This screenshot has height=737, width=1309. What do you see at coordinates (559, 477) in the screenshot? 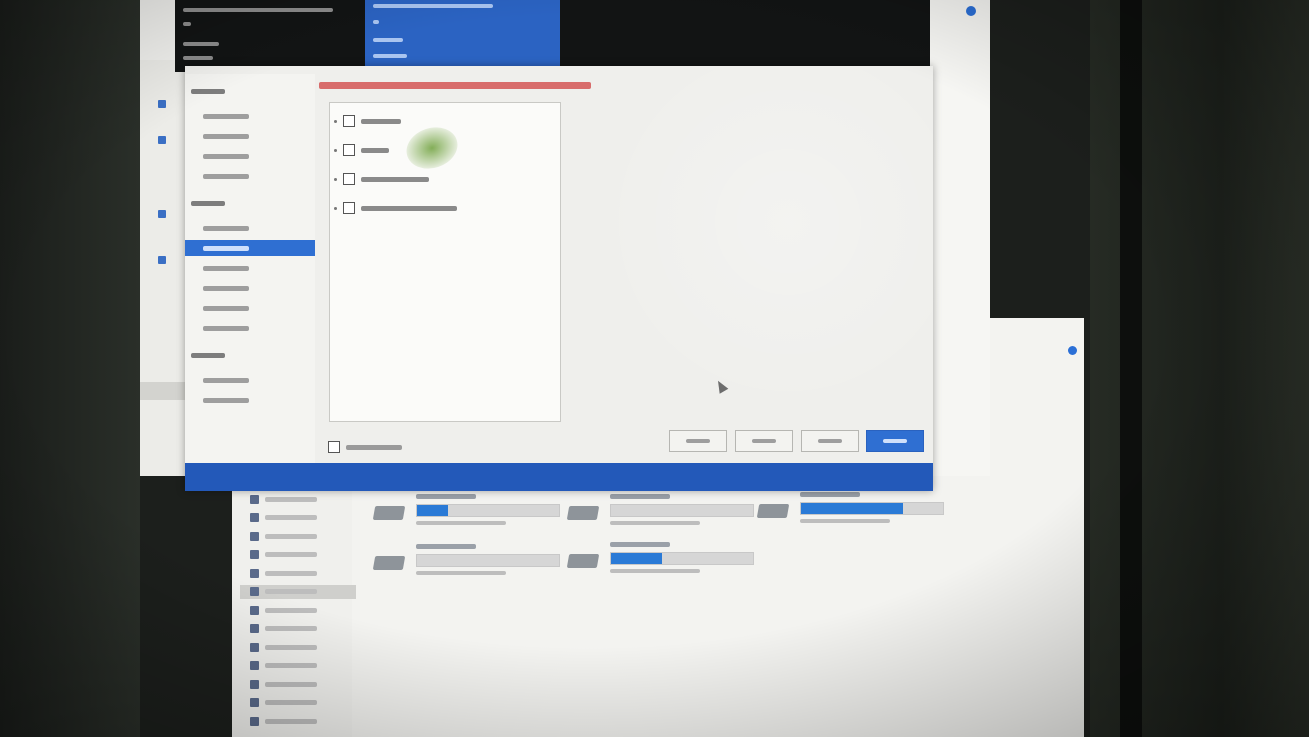
I see `dialog-footer-bar` at bounding box center [559, 477].